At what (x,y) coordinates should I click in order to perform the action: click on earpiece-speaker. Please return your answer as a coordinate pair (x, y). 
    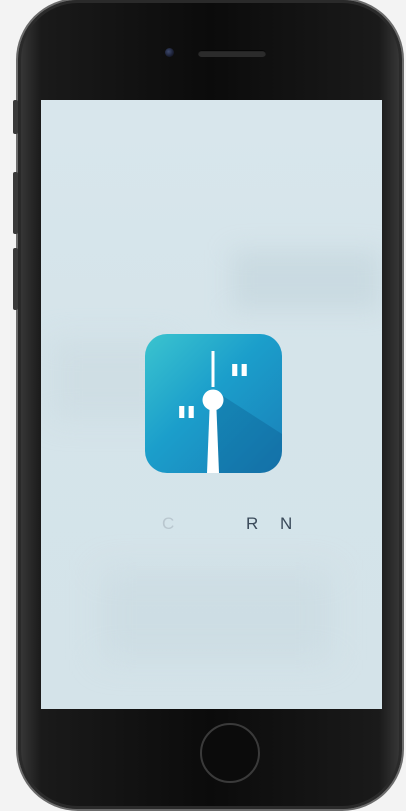
    Looking at the image, I should click on (232, 53).